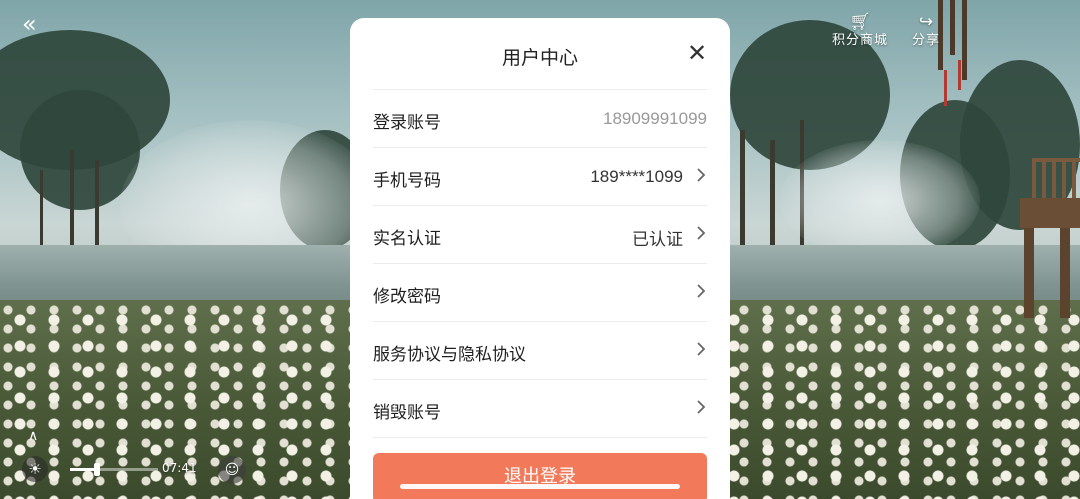  Describe the element at coordinates (880, 200) in the screenshot. I see `mist` at that location.